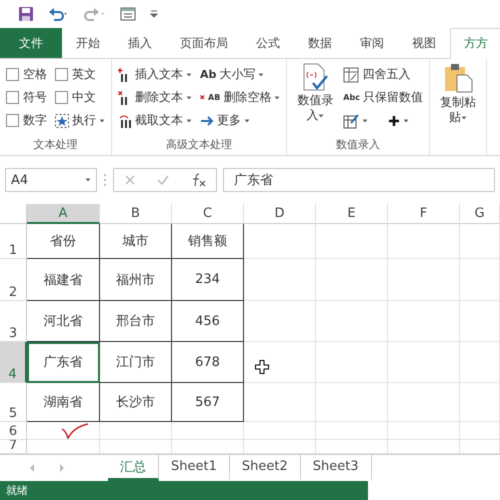 The image size is (500, 500). What do you see at coordinates (13, 402) in the screenshot?
I see `row-header: 5` at bounding box center [13, 402].